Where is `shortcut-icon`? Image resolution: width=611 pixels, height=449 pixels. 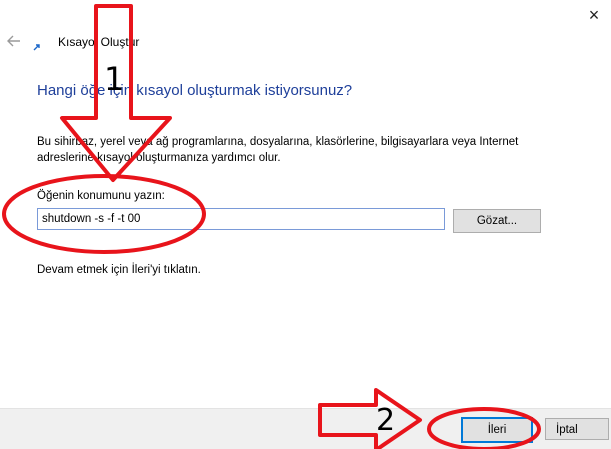 shortcut-icon is located at coordinates (37, 44).